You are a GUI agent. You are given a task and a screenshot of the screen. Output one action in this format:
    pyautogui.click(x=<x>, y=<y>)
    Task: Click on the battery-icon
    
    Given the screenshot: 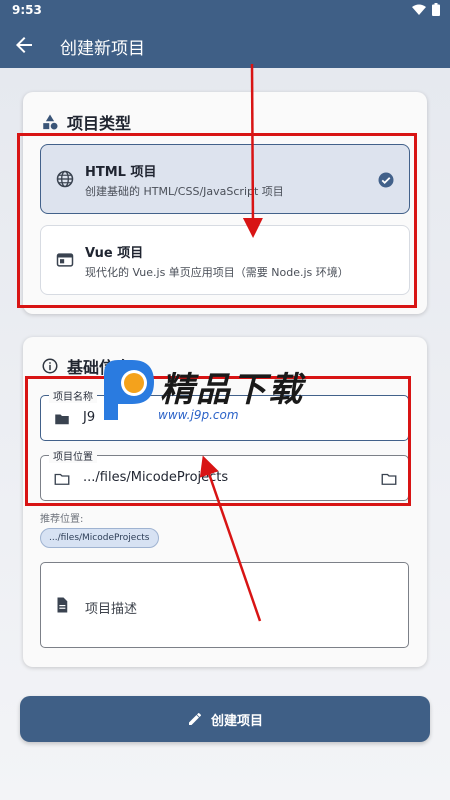 What is the action you would take?
    pyautogui.click(x=436, y=9)
    